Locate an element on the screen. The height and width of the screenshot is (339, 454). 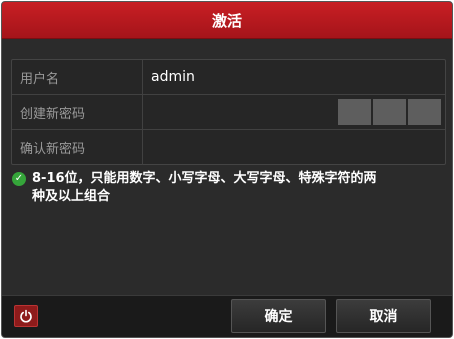
dialog-title: 激活 is located at coordinates (227, 20).